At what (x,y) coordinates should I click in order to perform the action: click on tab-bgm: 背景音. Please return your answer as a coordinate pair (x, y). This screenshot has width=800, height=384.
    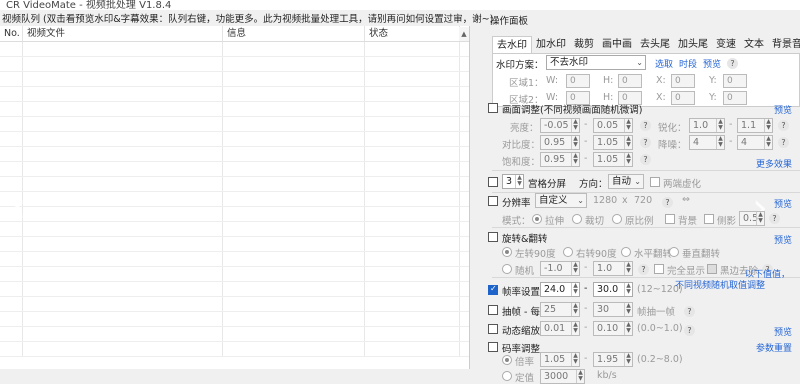
    Looking at the image, I should click on (784, 44).